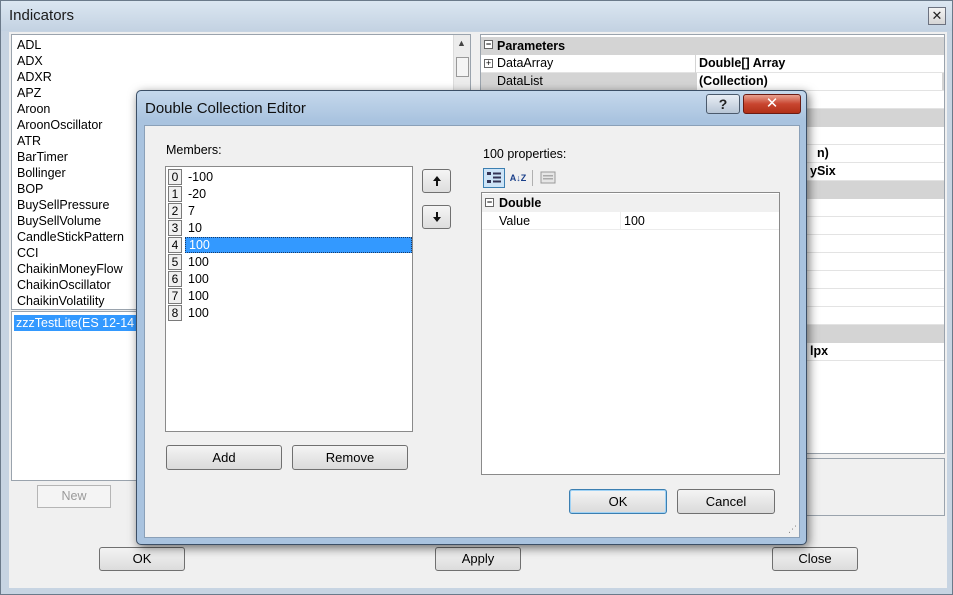 The width and height of the screenshot is (953, 595). I want to click on indicator-item: CCI, so click(28, 253).